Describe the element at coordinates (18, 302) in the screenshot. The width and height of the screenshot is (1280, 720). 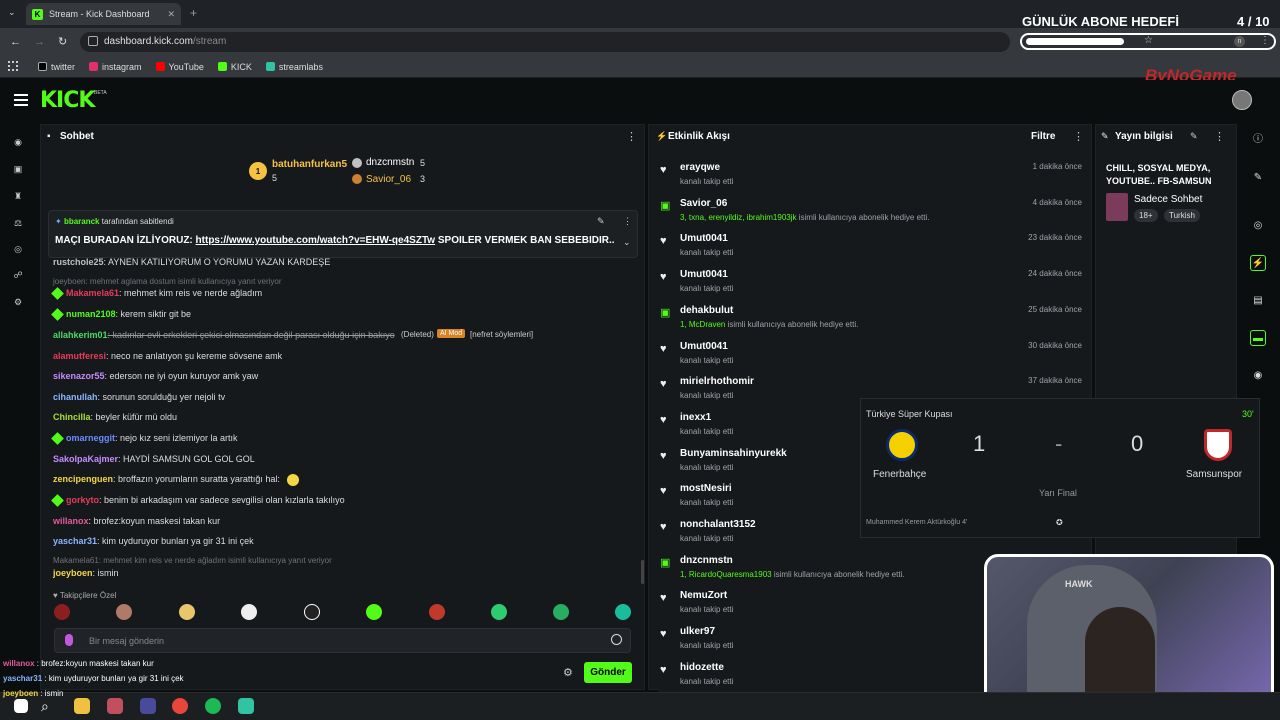
I see `settings-icon: ⚙` at that location.